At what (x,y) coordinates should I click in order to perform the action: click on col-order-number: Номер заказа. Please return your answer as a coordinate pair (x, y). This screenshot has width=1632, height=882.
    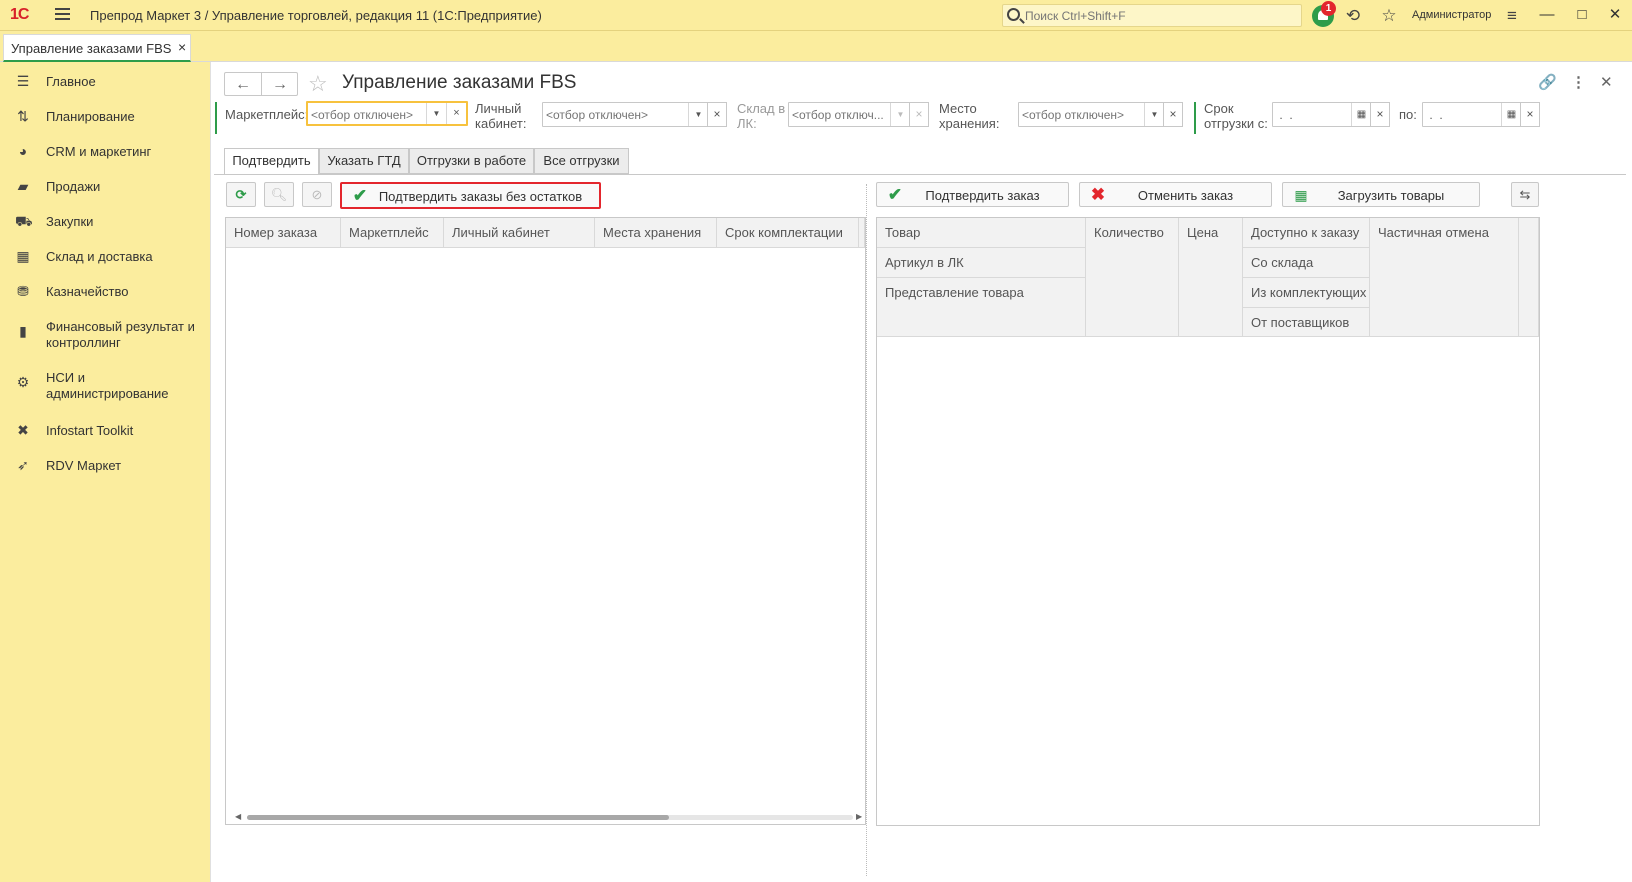
    Looking at the image, I should click on (283, 233).